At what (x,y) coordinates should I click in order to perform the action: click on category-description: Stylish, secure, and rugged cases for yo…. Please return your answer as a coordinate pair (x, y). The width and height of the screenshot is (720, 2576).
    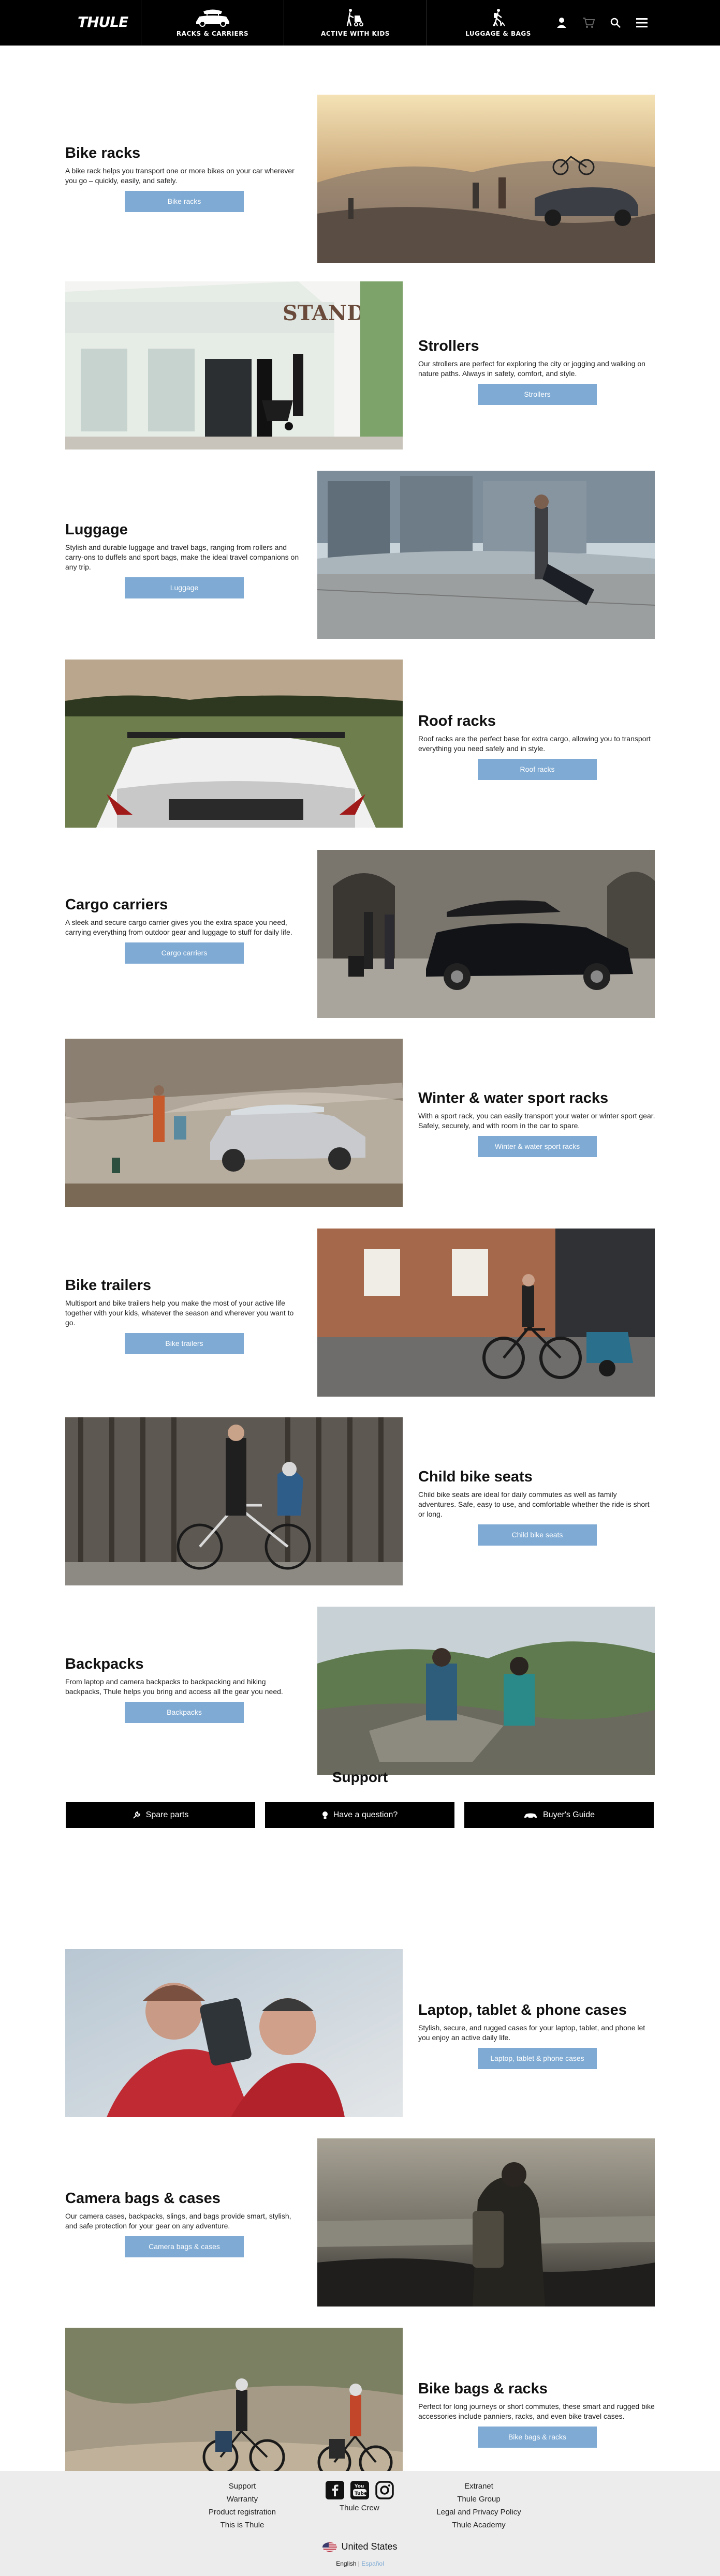
    Looking at the image, I should click on (531, 2033).